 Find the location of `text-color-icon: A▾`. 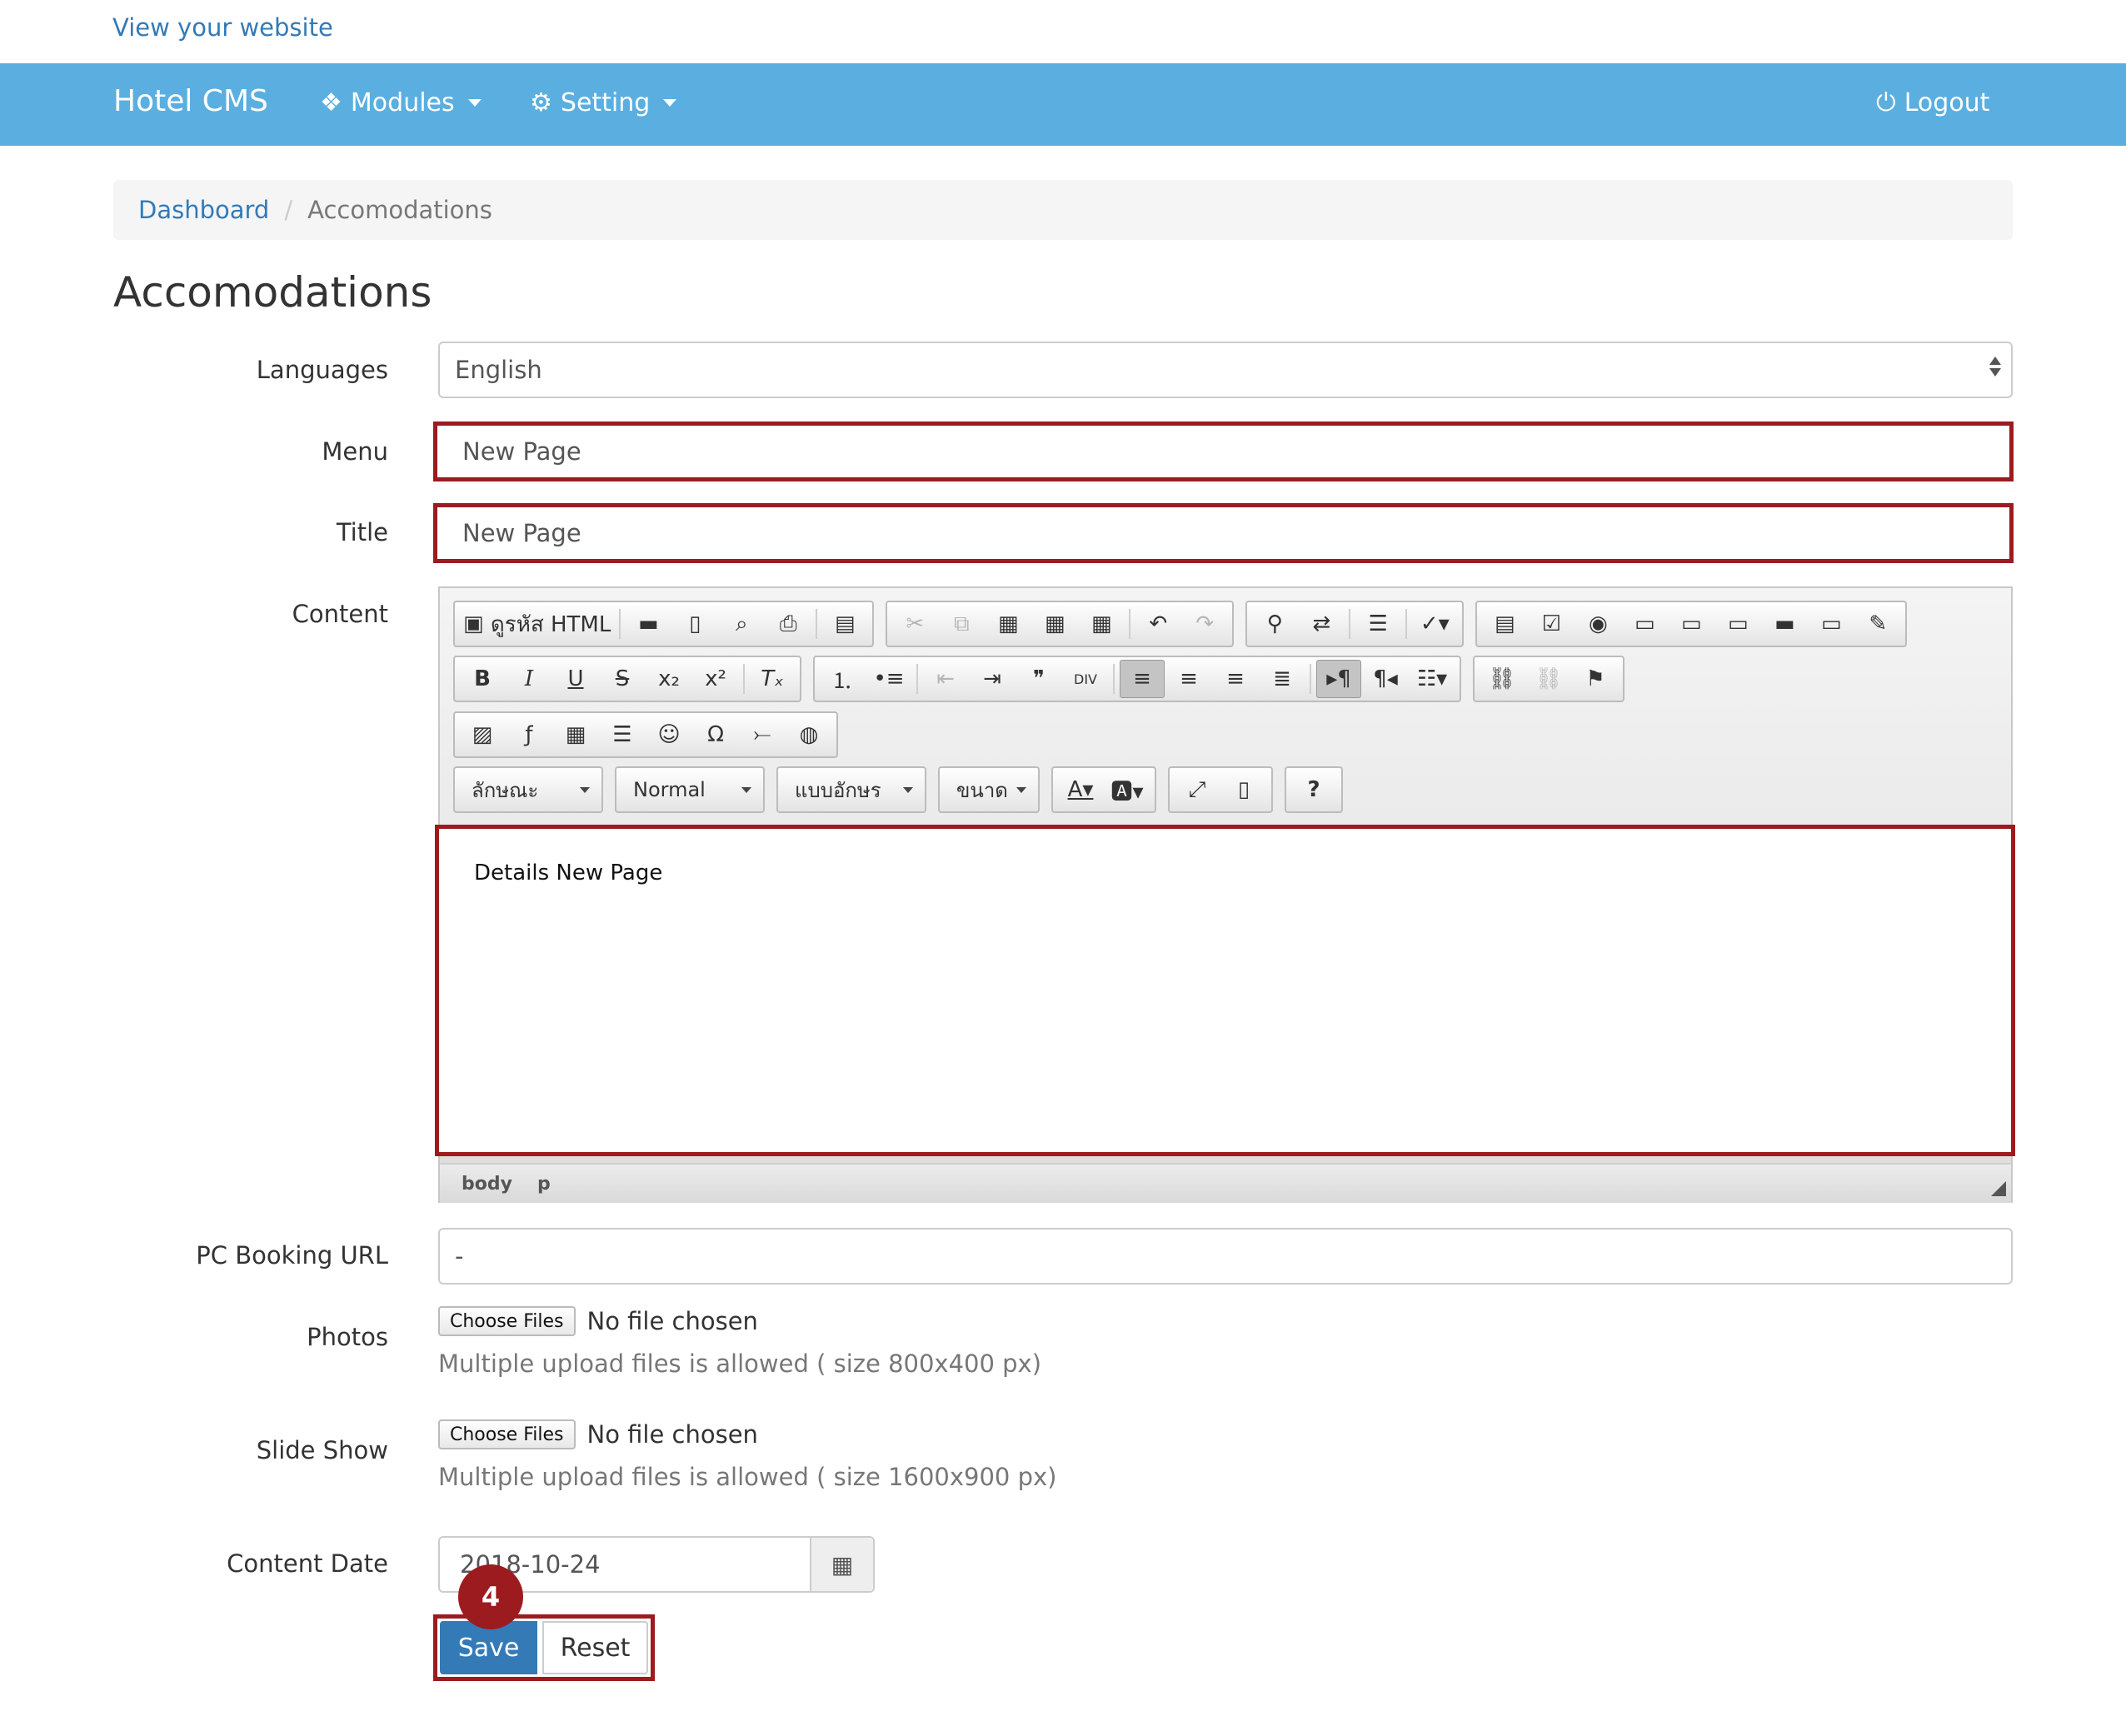

text-color-icon: A▾ is located at coordinates (1081, 790).